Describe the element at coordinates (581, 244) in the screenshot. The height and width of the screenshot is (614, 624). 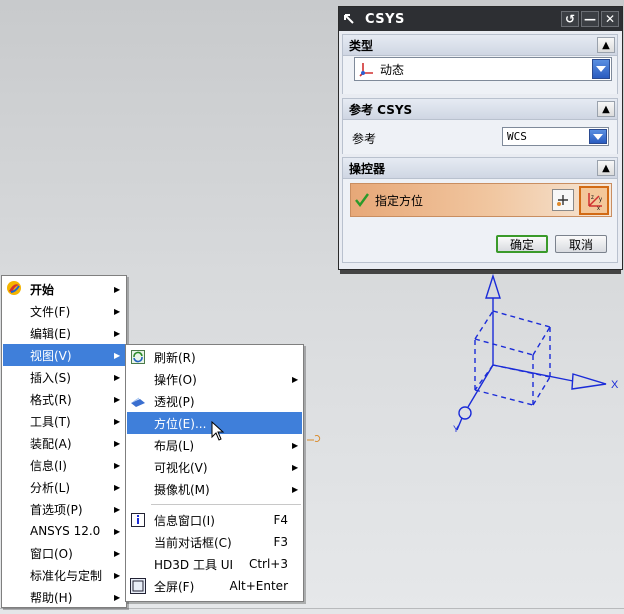
I see `cancel-button: 取消` at that location.